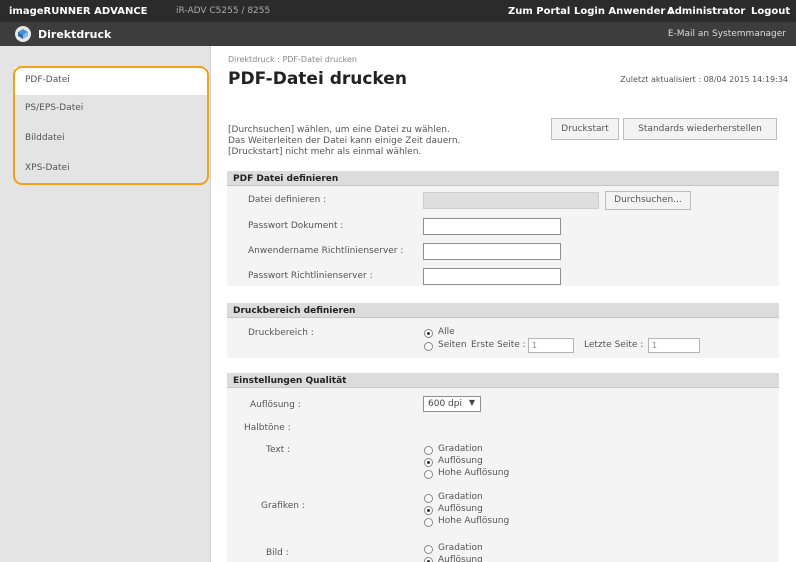 The width and height of the screenshot is (796, 562). I want to click on section-header-file: PDF Datei definieren, so click(503, 178).